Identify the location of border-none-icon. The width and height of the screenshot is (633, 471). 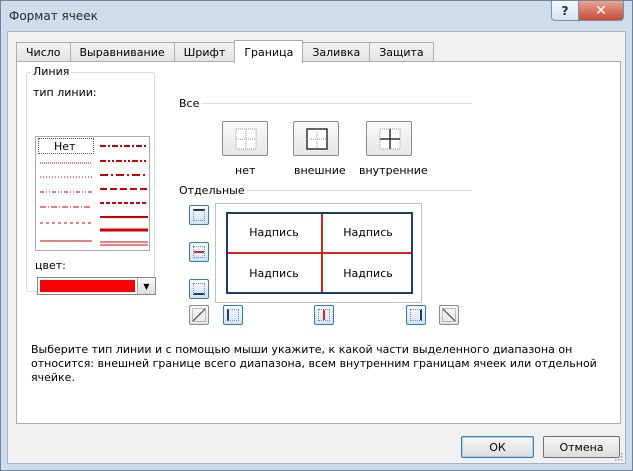
(246, 139).